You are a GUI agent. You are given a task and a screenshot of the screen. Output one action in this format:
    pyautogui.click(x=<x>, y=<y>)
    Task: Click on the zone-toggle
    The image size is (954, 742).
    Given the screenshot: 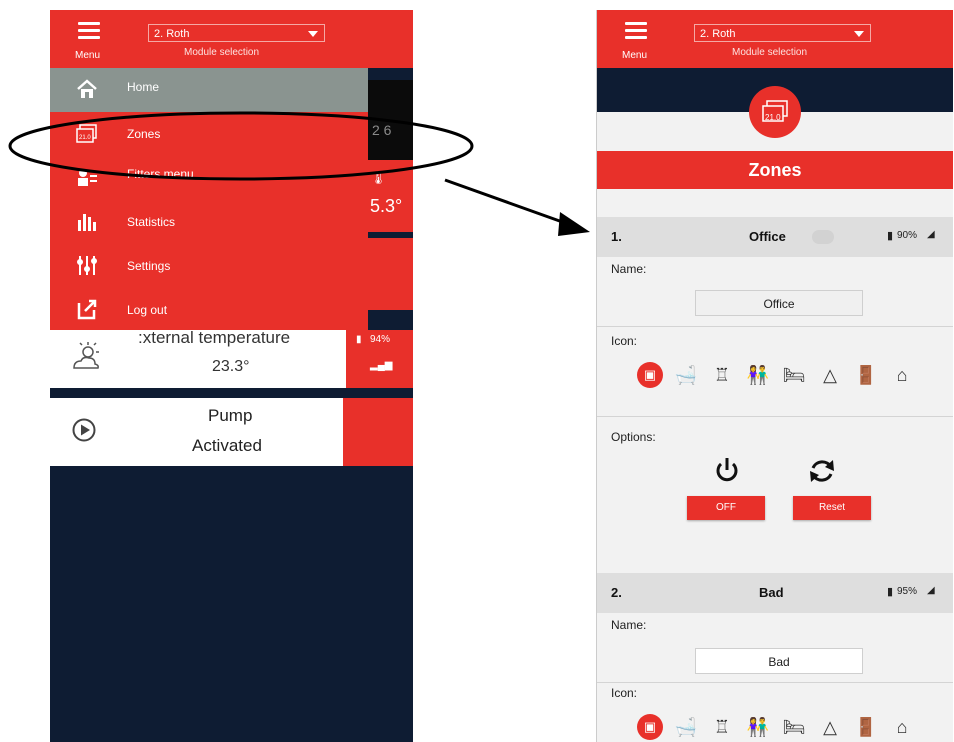 What is the action you would take?
    pyautogui.click(x=823, y=237)
    